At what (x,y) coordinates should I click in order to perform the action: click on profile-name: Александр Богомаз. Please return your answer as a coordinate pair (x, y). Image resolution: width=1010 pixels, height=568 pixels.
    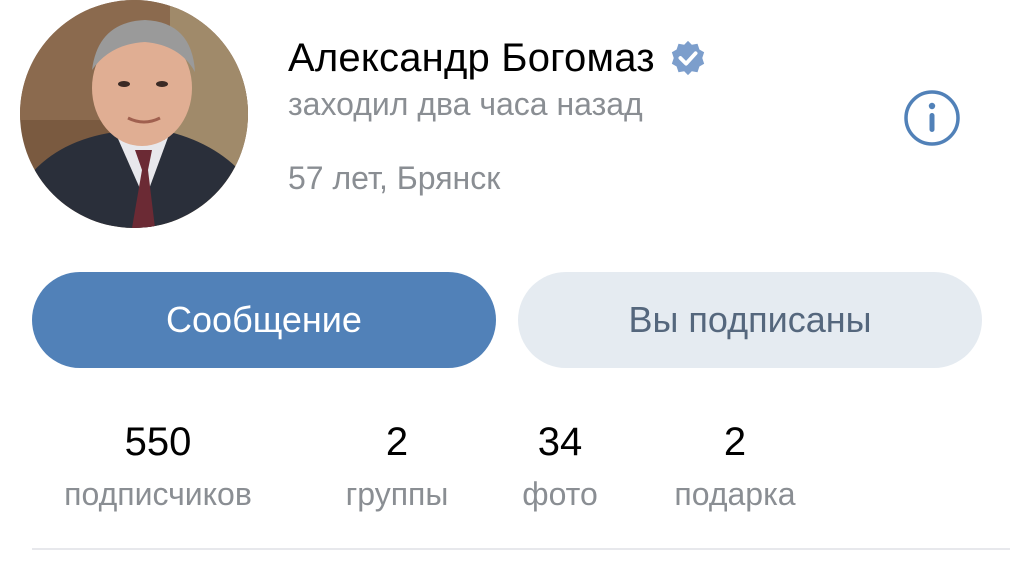
    Looking at the image, I should click on (471, 57).